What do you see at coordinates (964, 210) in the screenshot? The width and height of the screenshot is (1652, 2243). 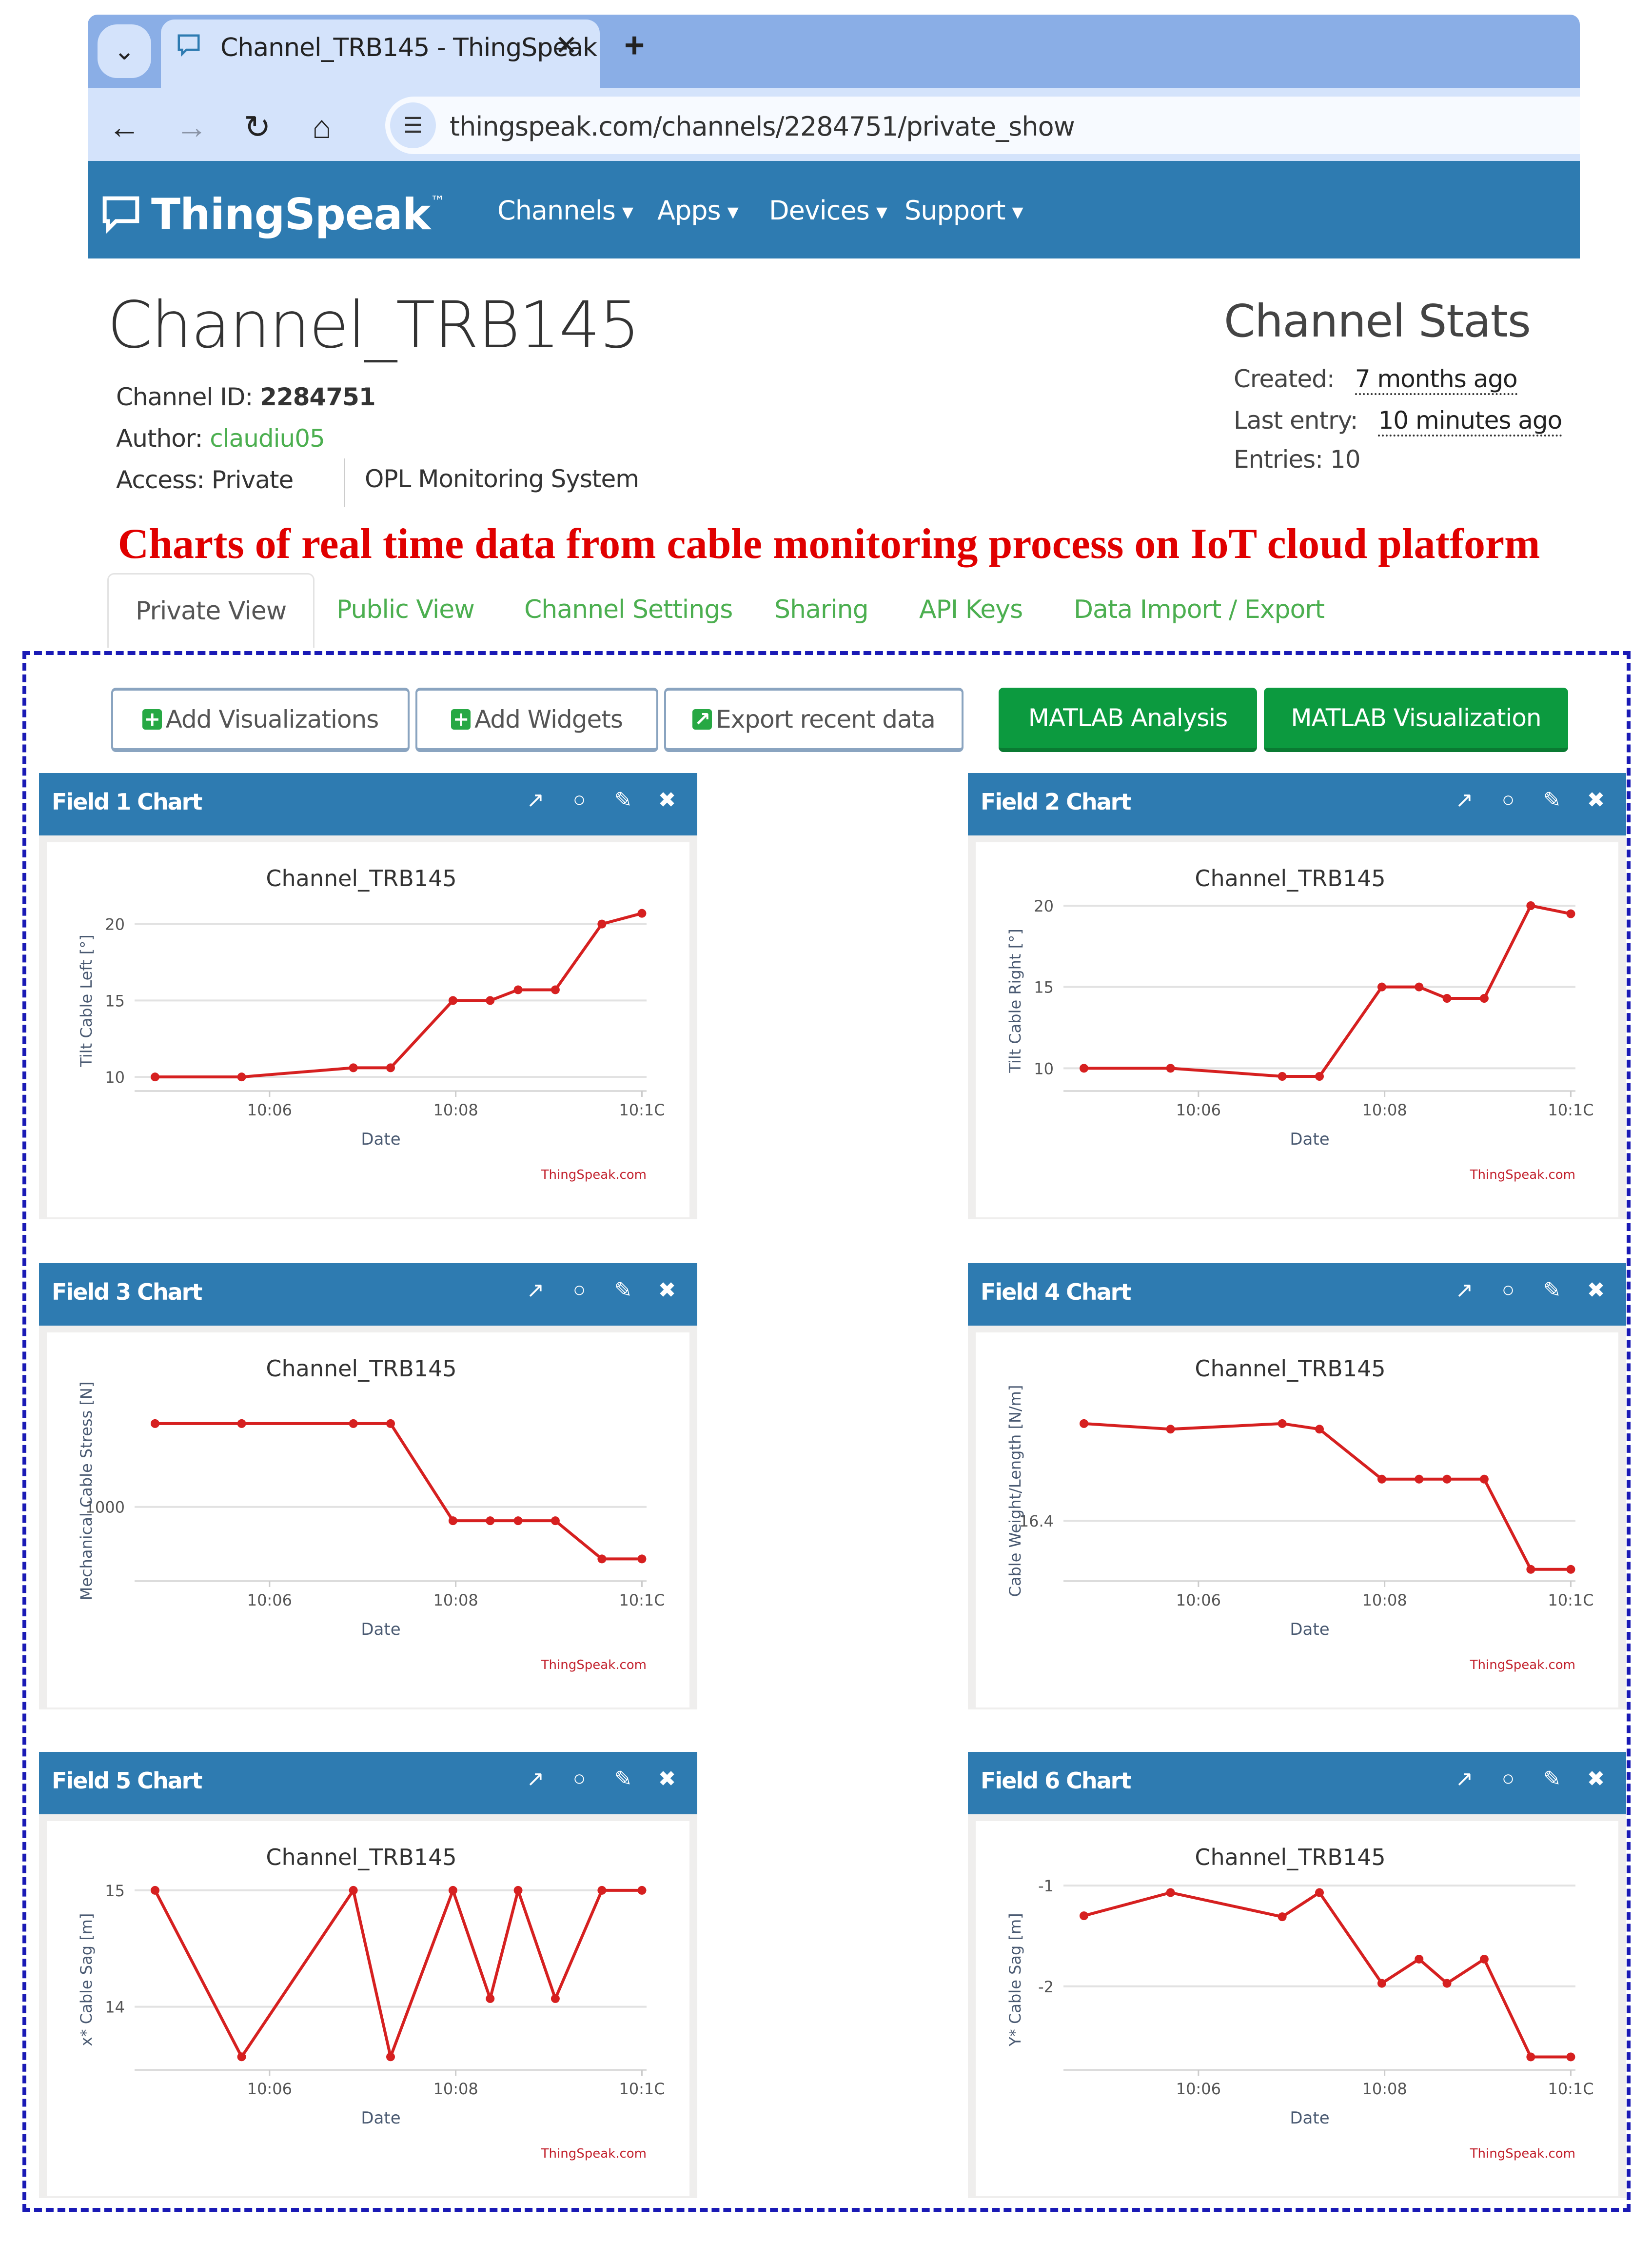 I see `menu-support: Support ▼` at bounding box center [964, 210].